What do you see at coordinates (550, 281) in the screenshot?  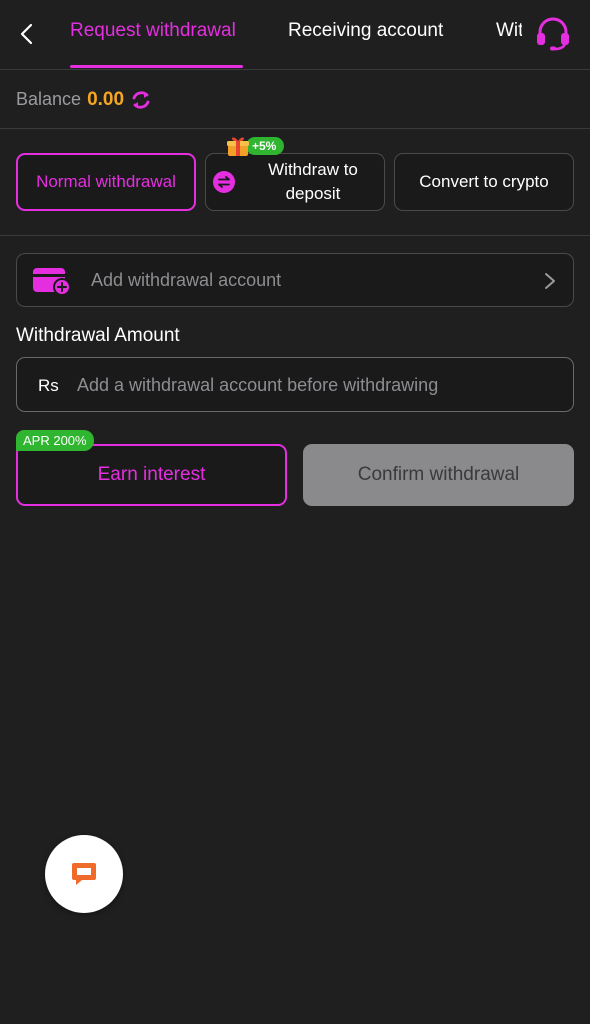 I see `chevron-right-icon` at bounding box center [550, 281].